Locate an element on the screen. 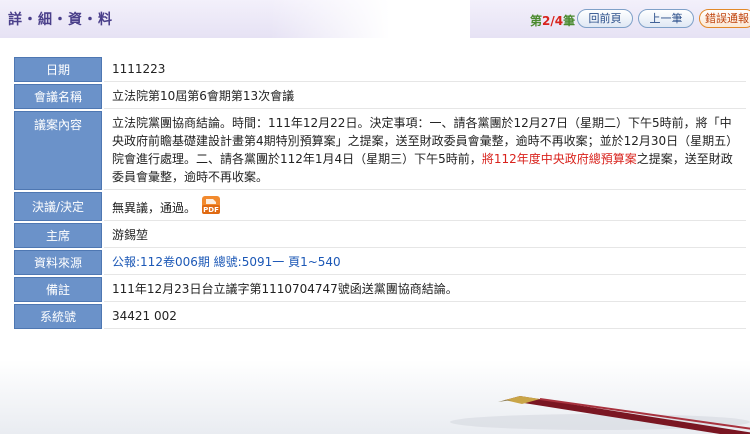 Image resolution: width=750 pixels, height=434 pixels. record-counter: 第2/4筆 is located at coordinates (553, 21).